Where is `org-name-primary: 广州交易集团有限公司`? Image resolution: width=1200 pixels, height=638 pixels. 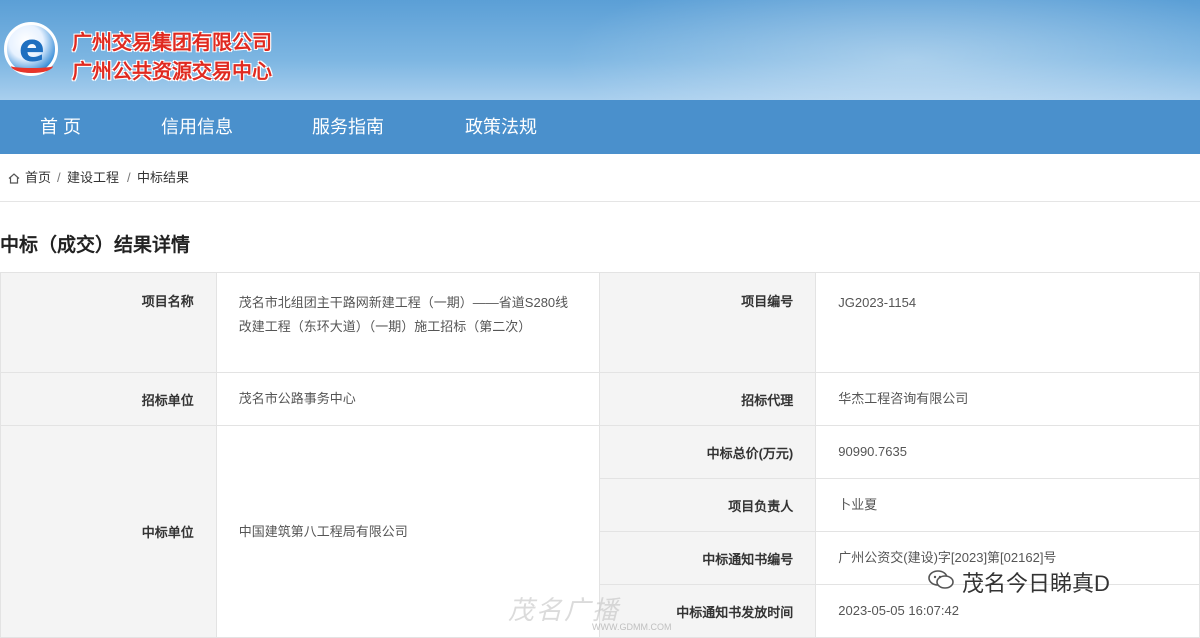 org-name-primary: 广州交易集团有限公司 is located at coordinates (172, 43).